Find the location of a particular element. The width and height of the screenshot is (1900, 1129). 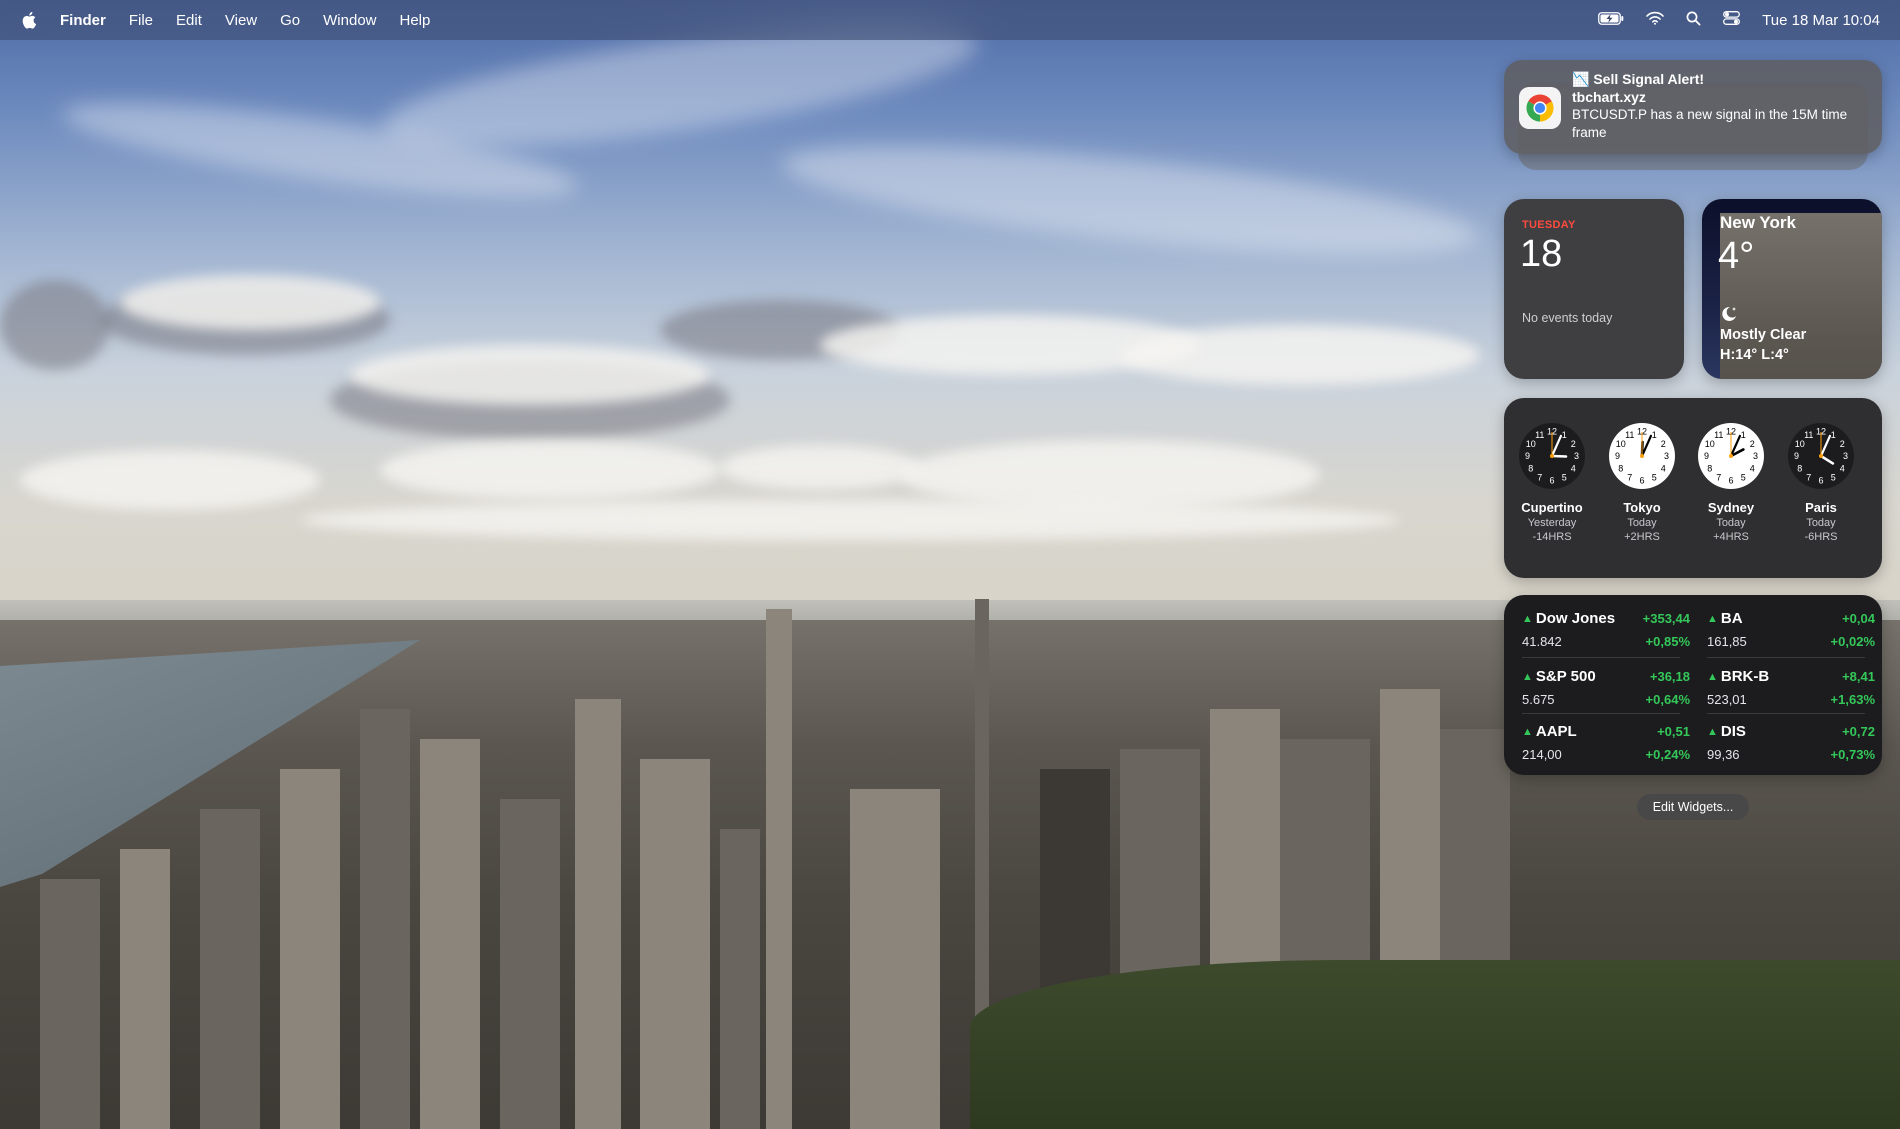

stock-percent: +1,63% is located at coordinates (1852, 699).